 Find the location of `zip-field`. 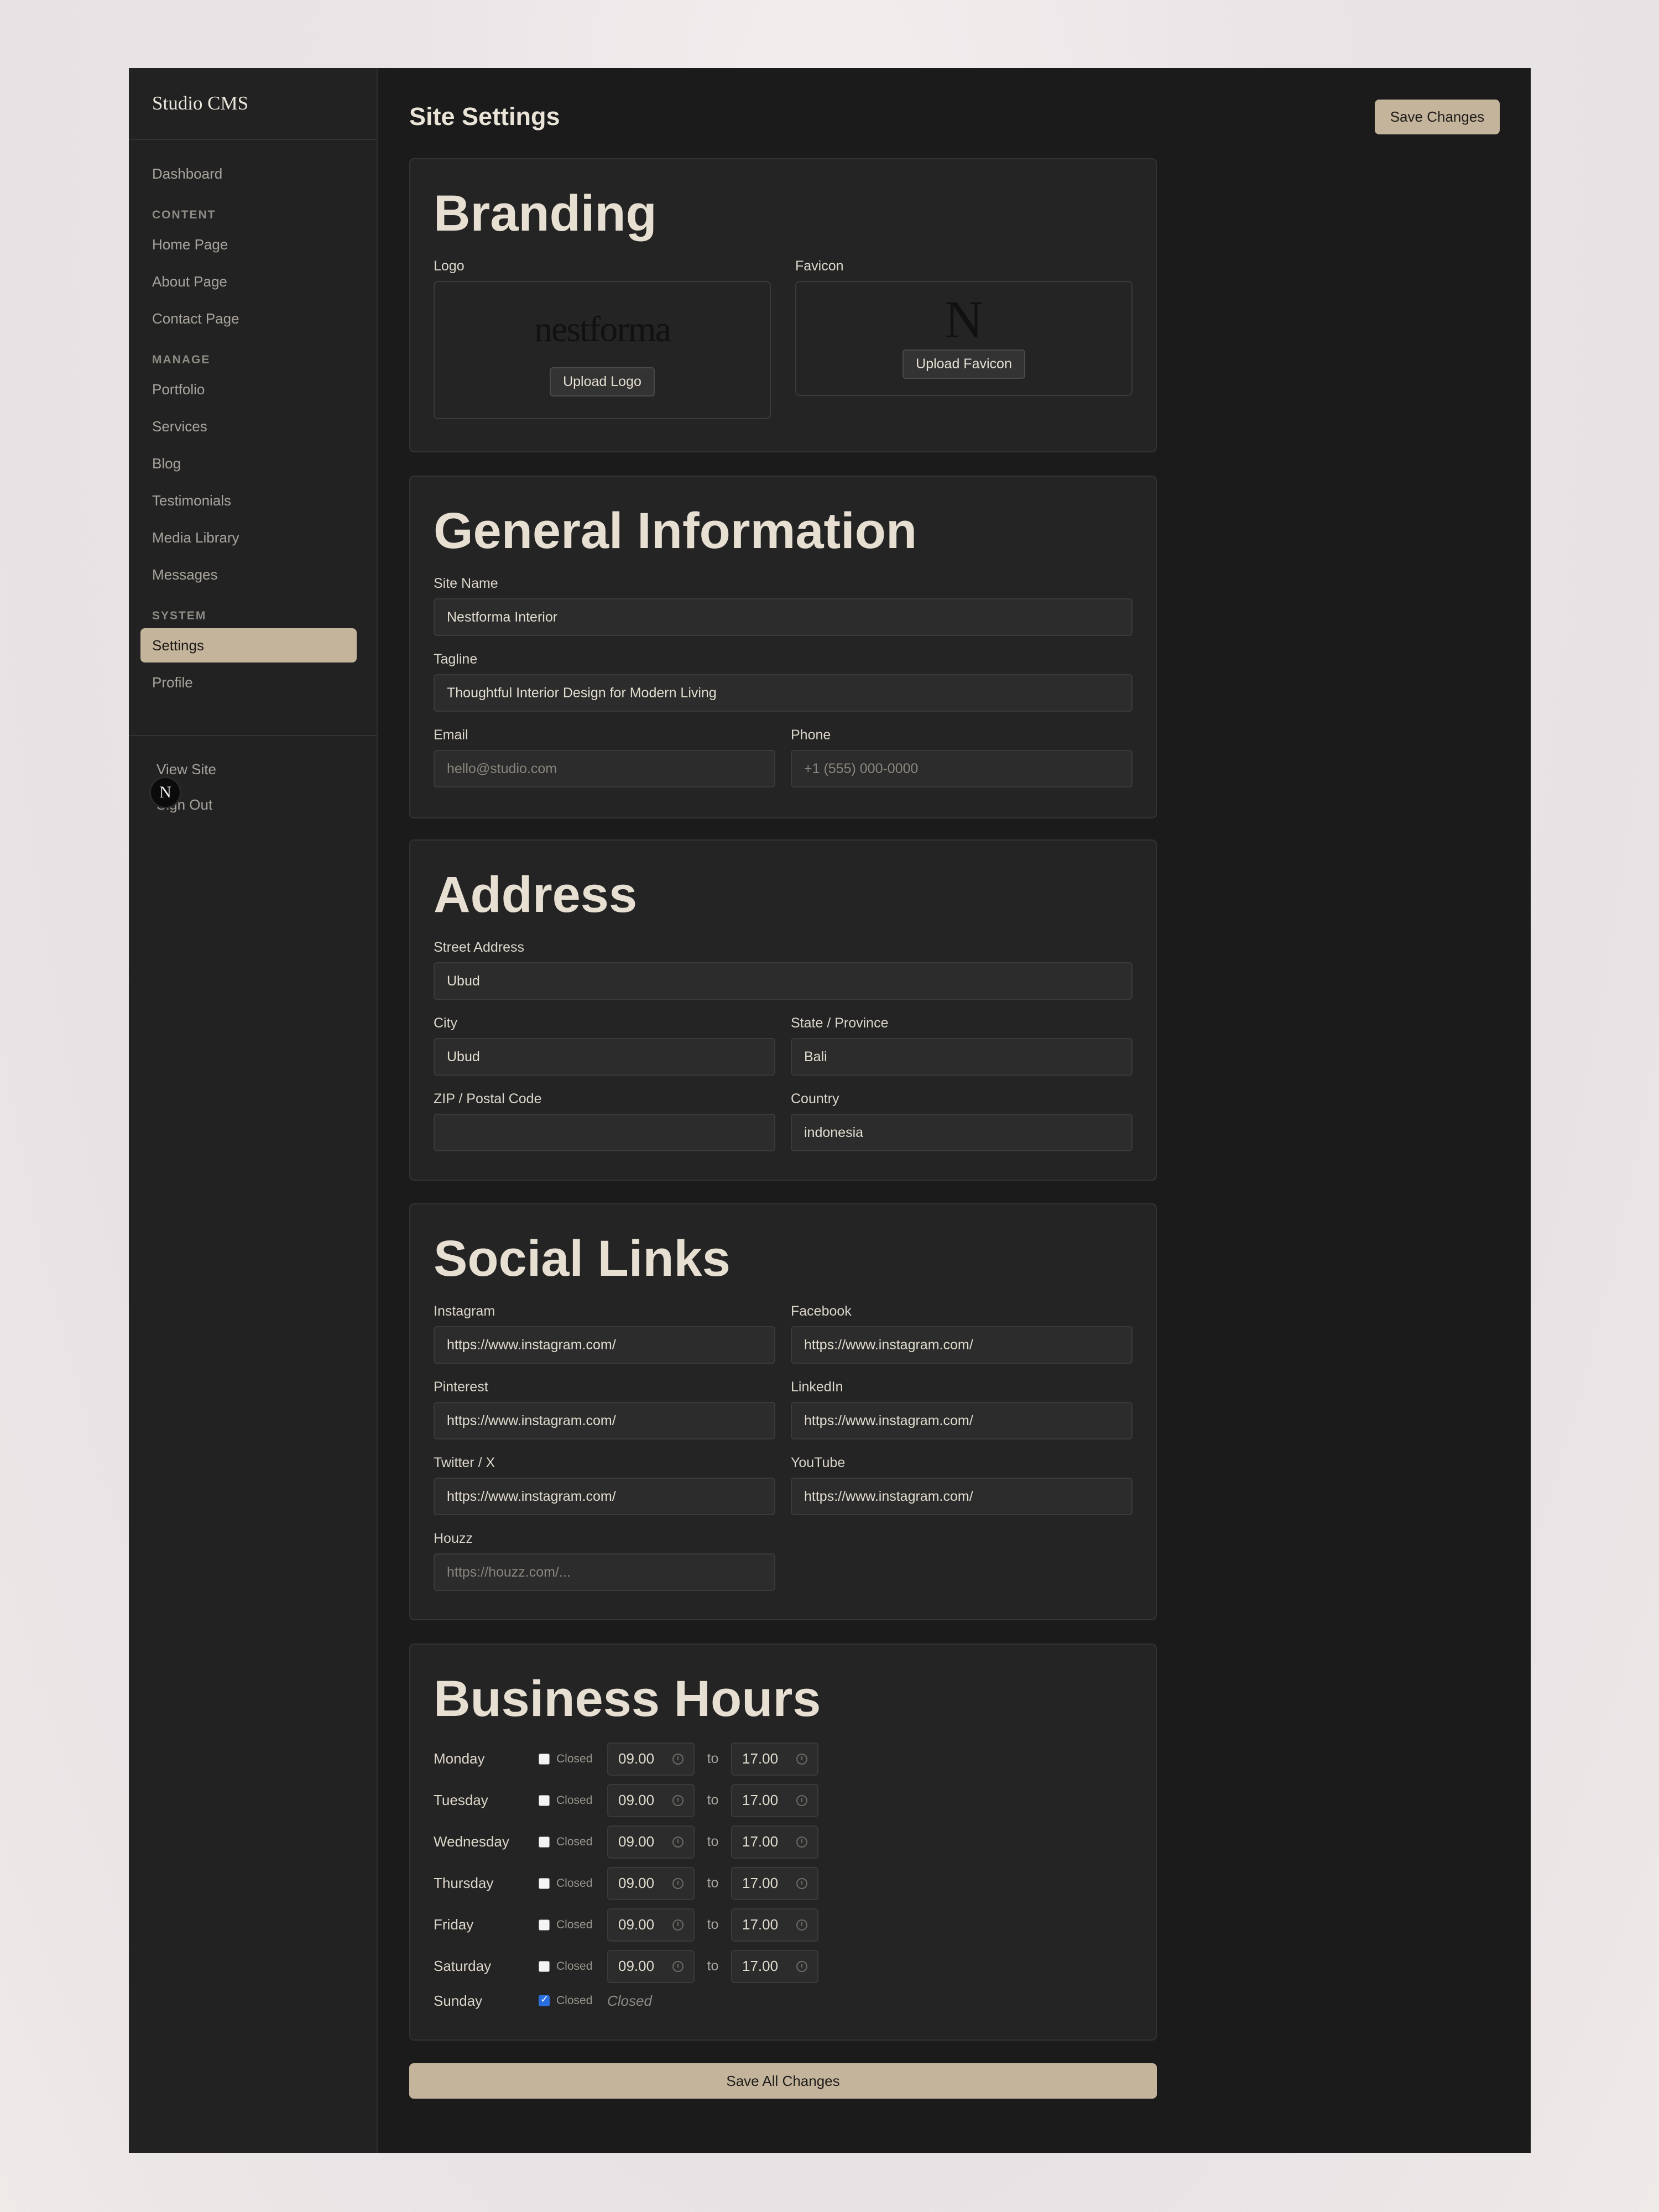

zip-field is located at coordinates (604, 1133).